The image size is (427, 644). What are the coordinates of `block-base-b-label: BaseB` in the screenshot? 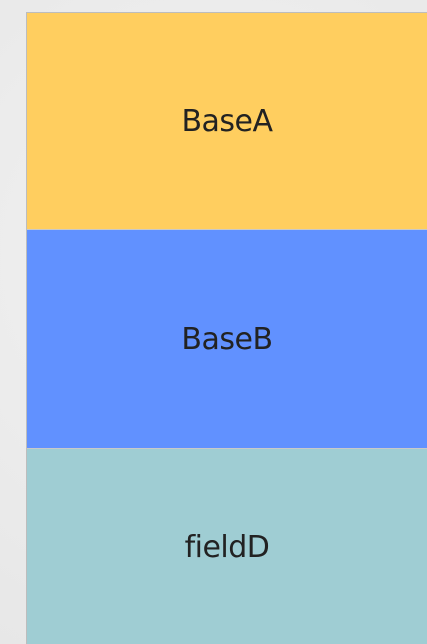 It's located at (227, 339).